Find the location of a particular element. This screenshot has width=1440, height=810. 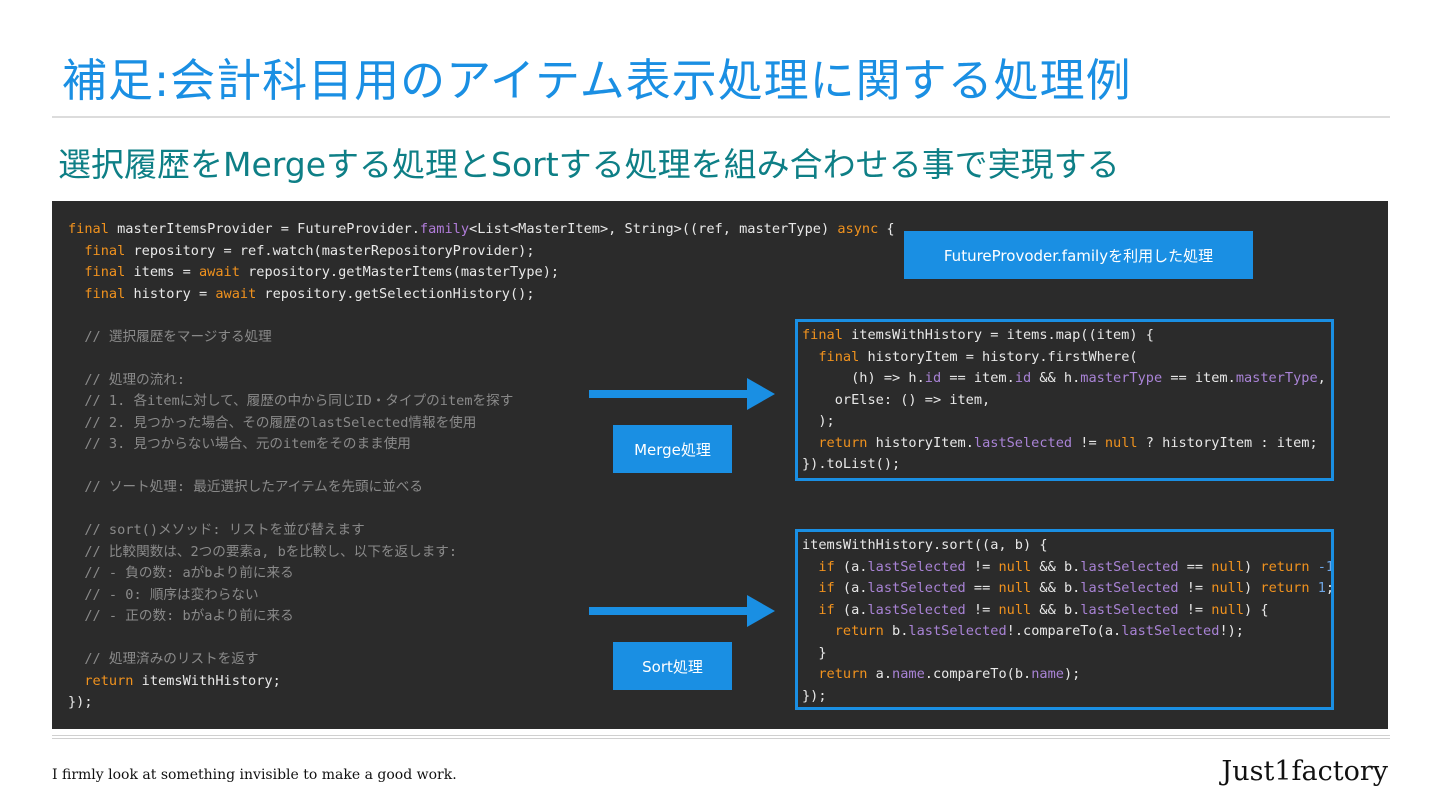

code-line: itemsWithHistory.sort((a, b) { is located at coordinates (925, 545).